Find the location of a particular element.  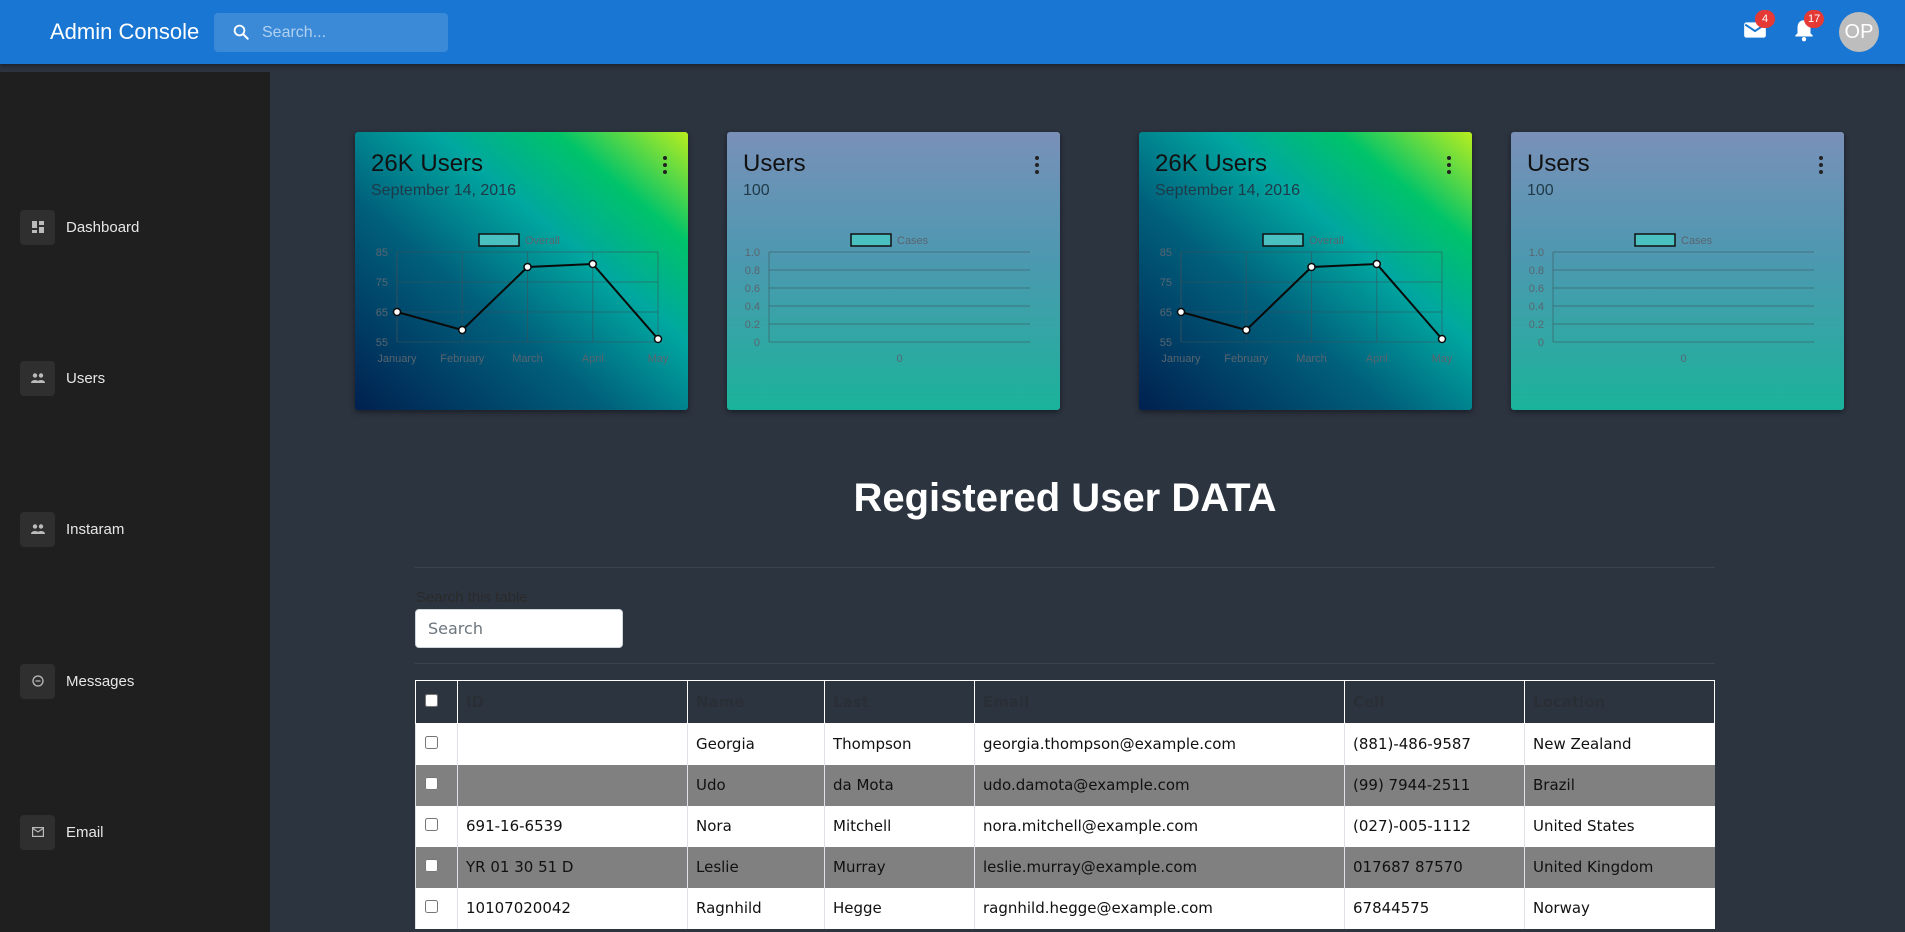

cell-location: New Zealand is located at coordinates (1619, 744).